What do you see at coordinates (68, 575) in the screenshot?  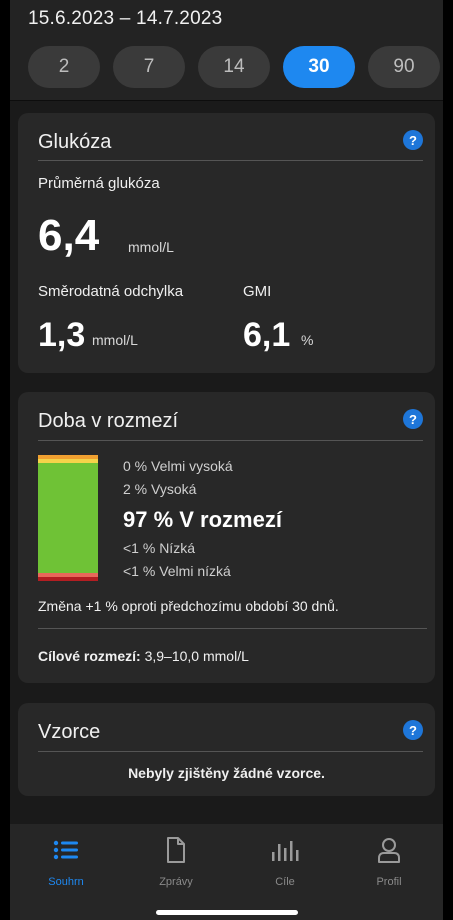 I see `bar-segment-low` at bounding box center [68, 575].